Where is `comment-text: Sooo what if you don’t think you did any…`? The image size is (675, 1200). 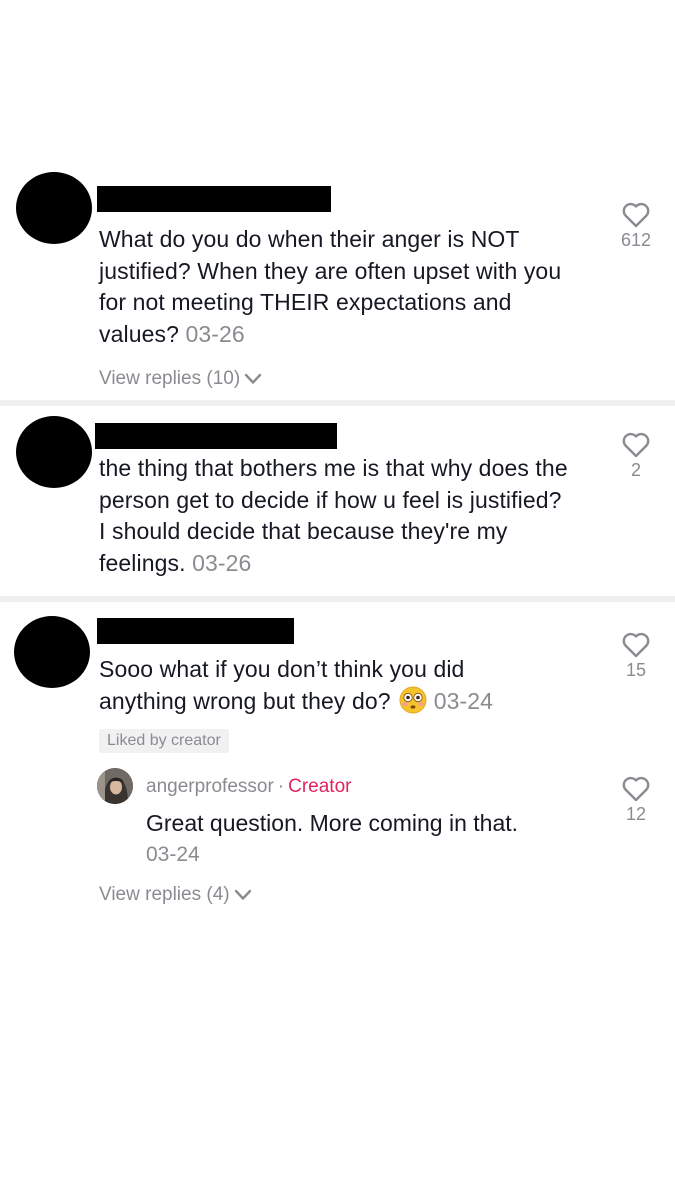 comment-text: Sooo what if you don’t think you did any… is located at coordinates (349, 685).